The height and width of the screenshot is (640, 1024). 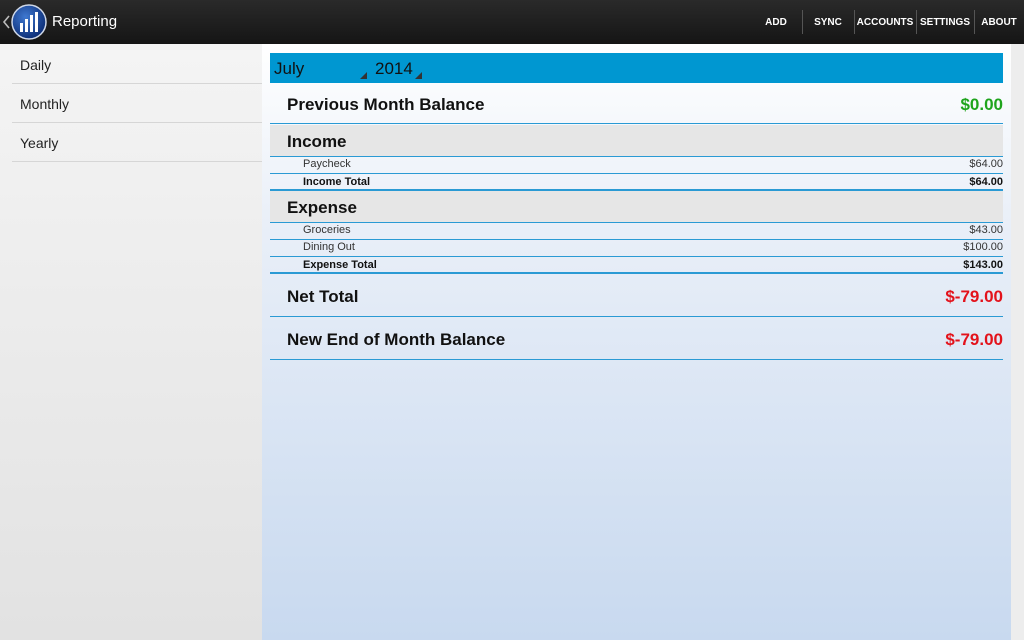 I want to click on year-spinner: 2014, so click(x=401, y=68).